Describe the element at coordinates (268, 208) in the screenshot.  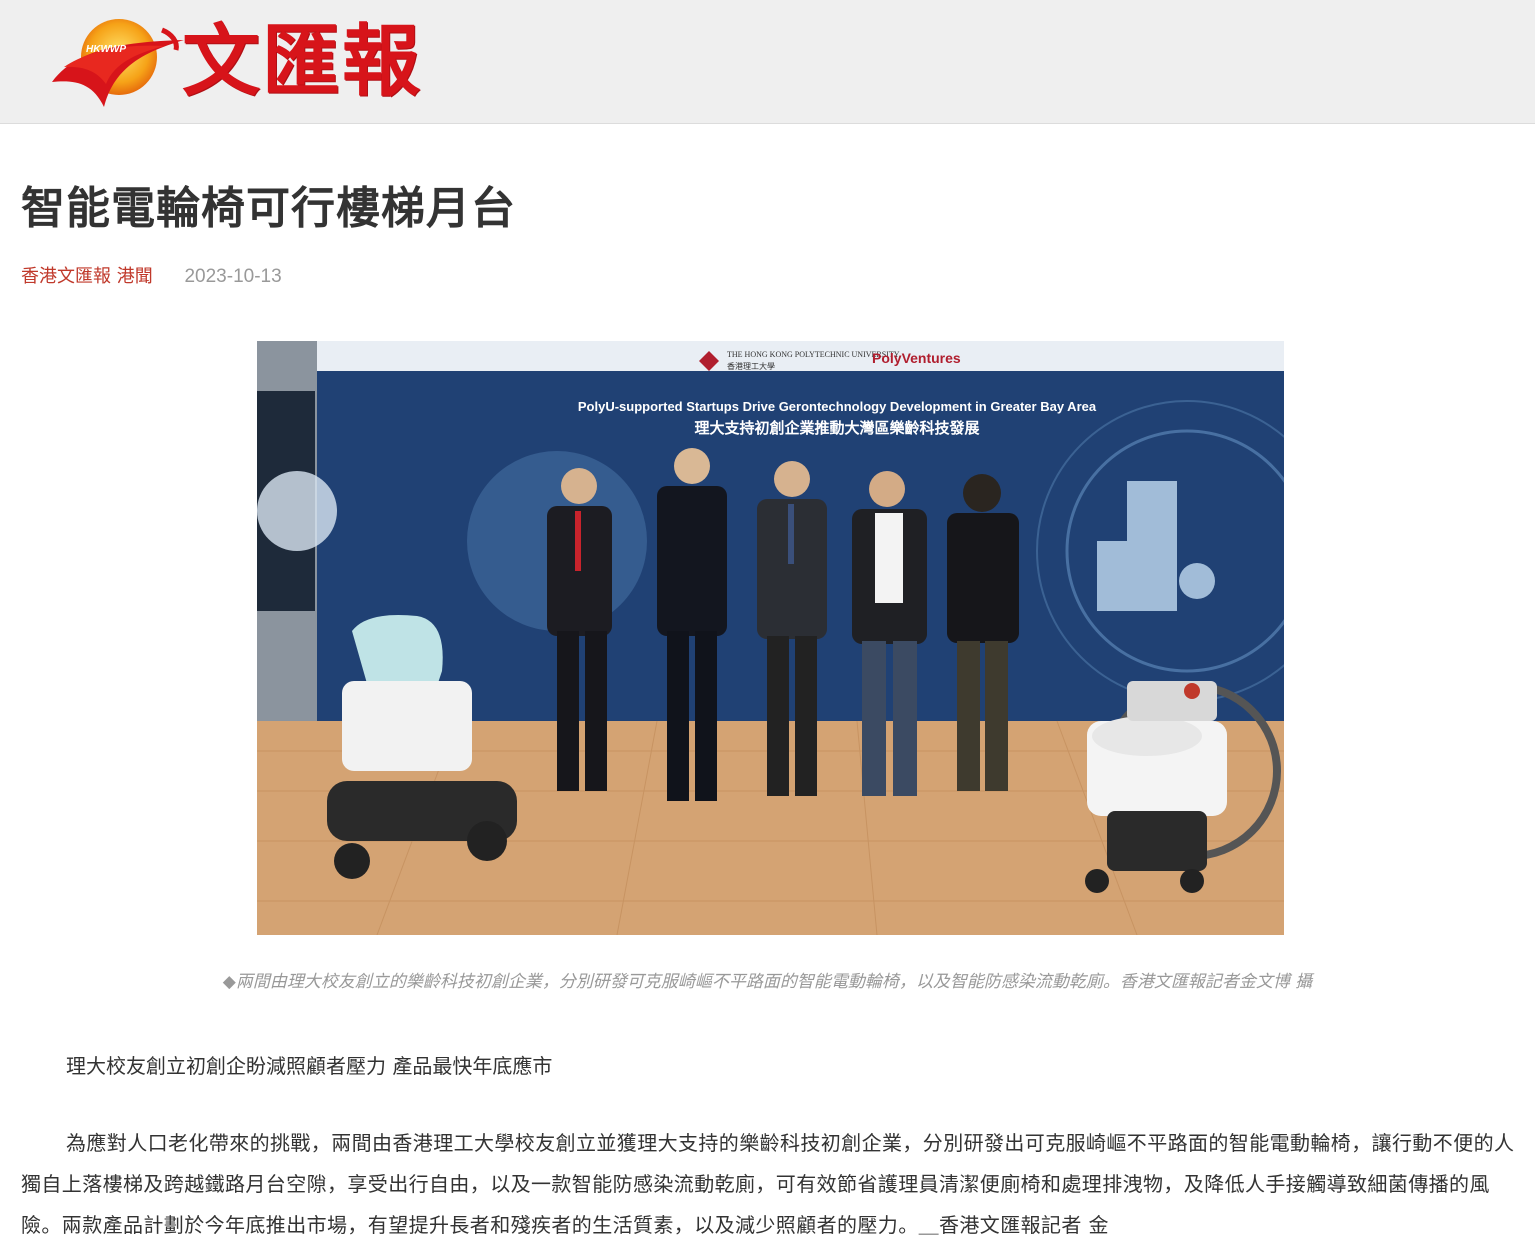
I see `article-title: 智能電輪椅可行樓梯月台` at that location.